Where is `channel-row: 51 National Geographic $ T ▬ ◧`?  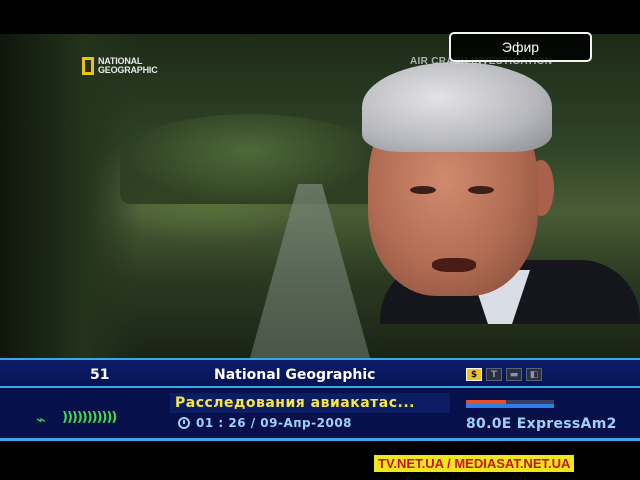 channel-row: 51 National Geographic $ T ▬ ◧ is located at coordinates (320, 373).